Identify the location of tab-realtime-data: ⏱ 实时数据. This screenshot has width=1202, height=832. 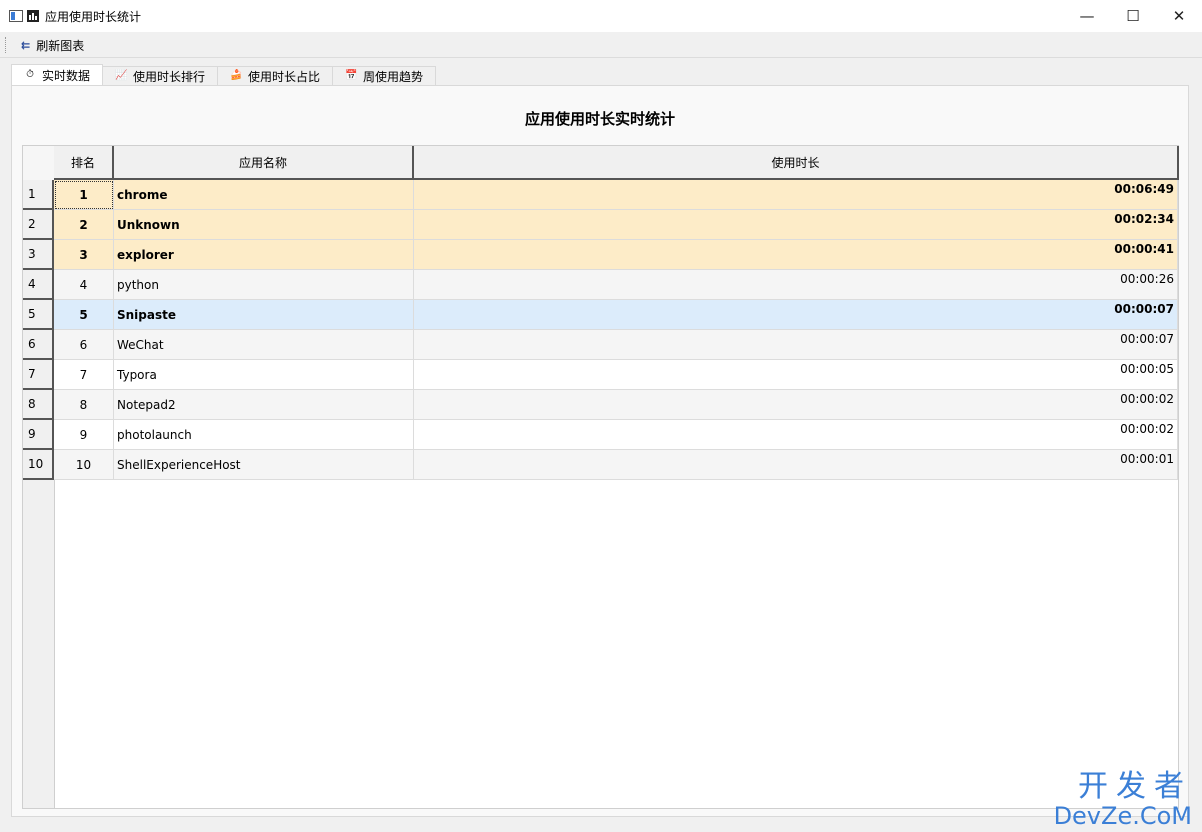
(57, 74).